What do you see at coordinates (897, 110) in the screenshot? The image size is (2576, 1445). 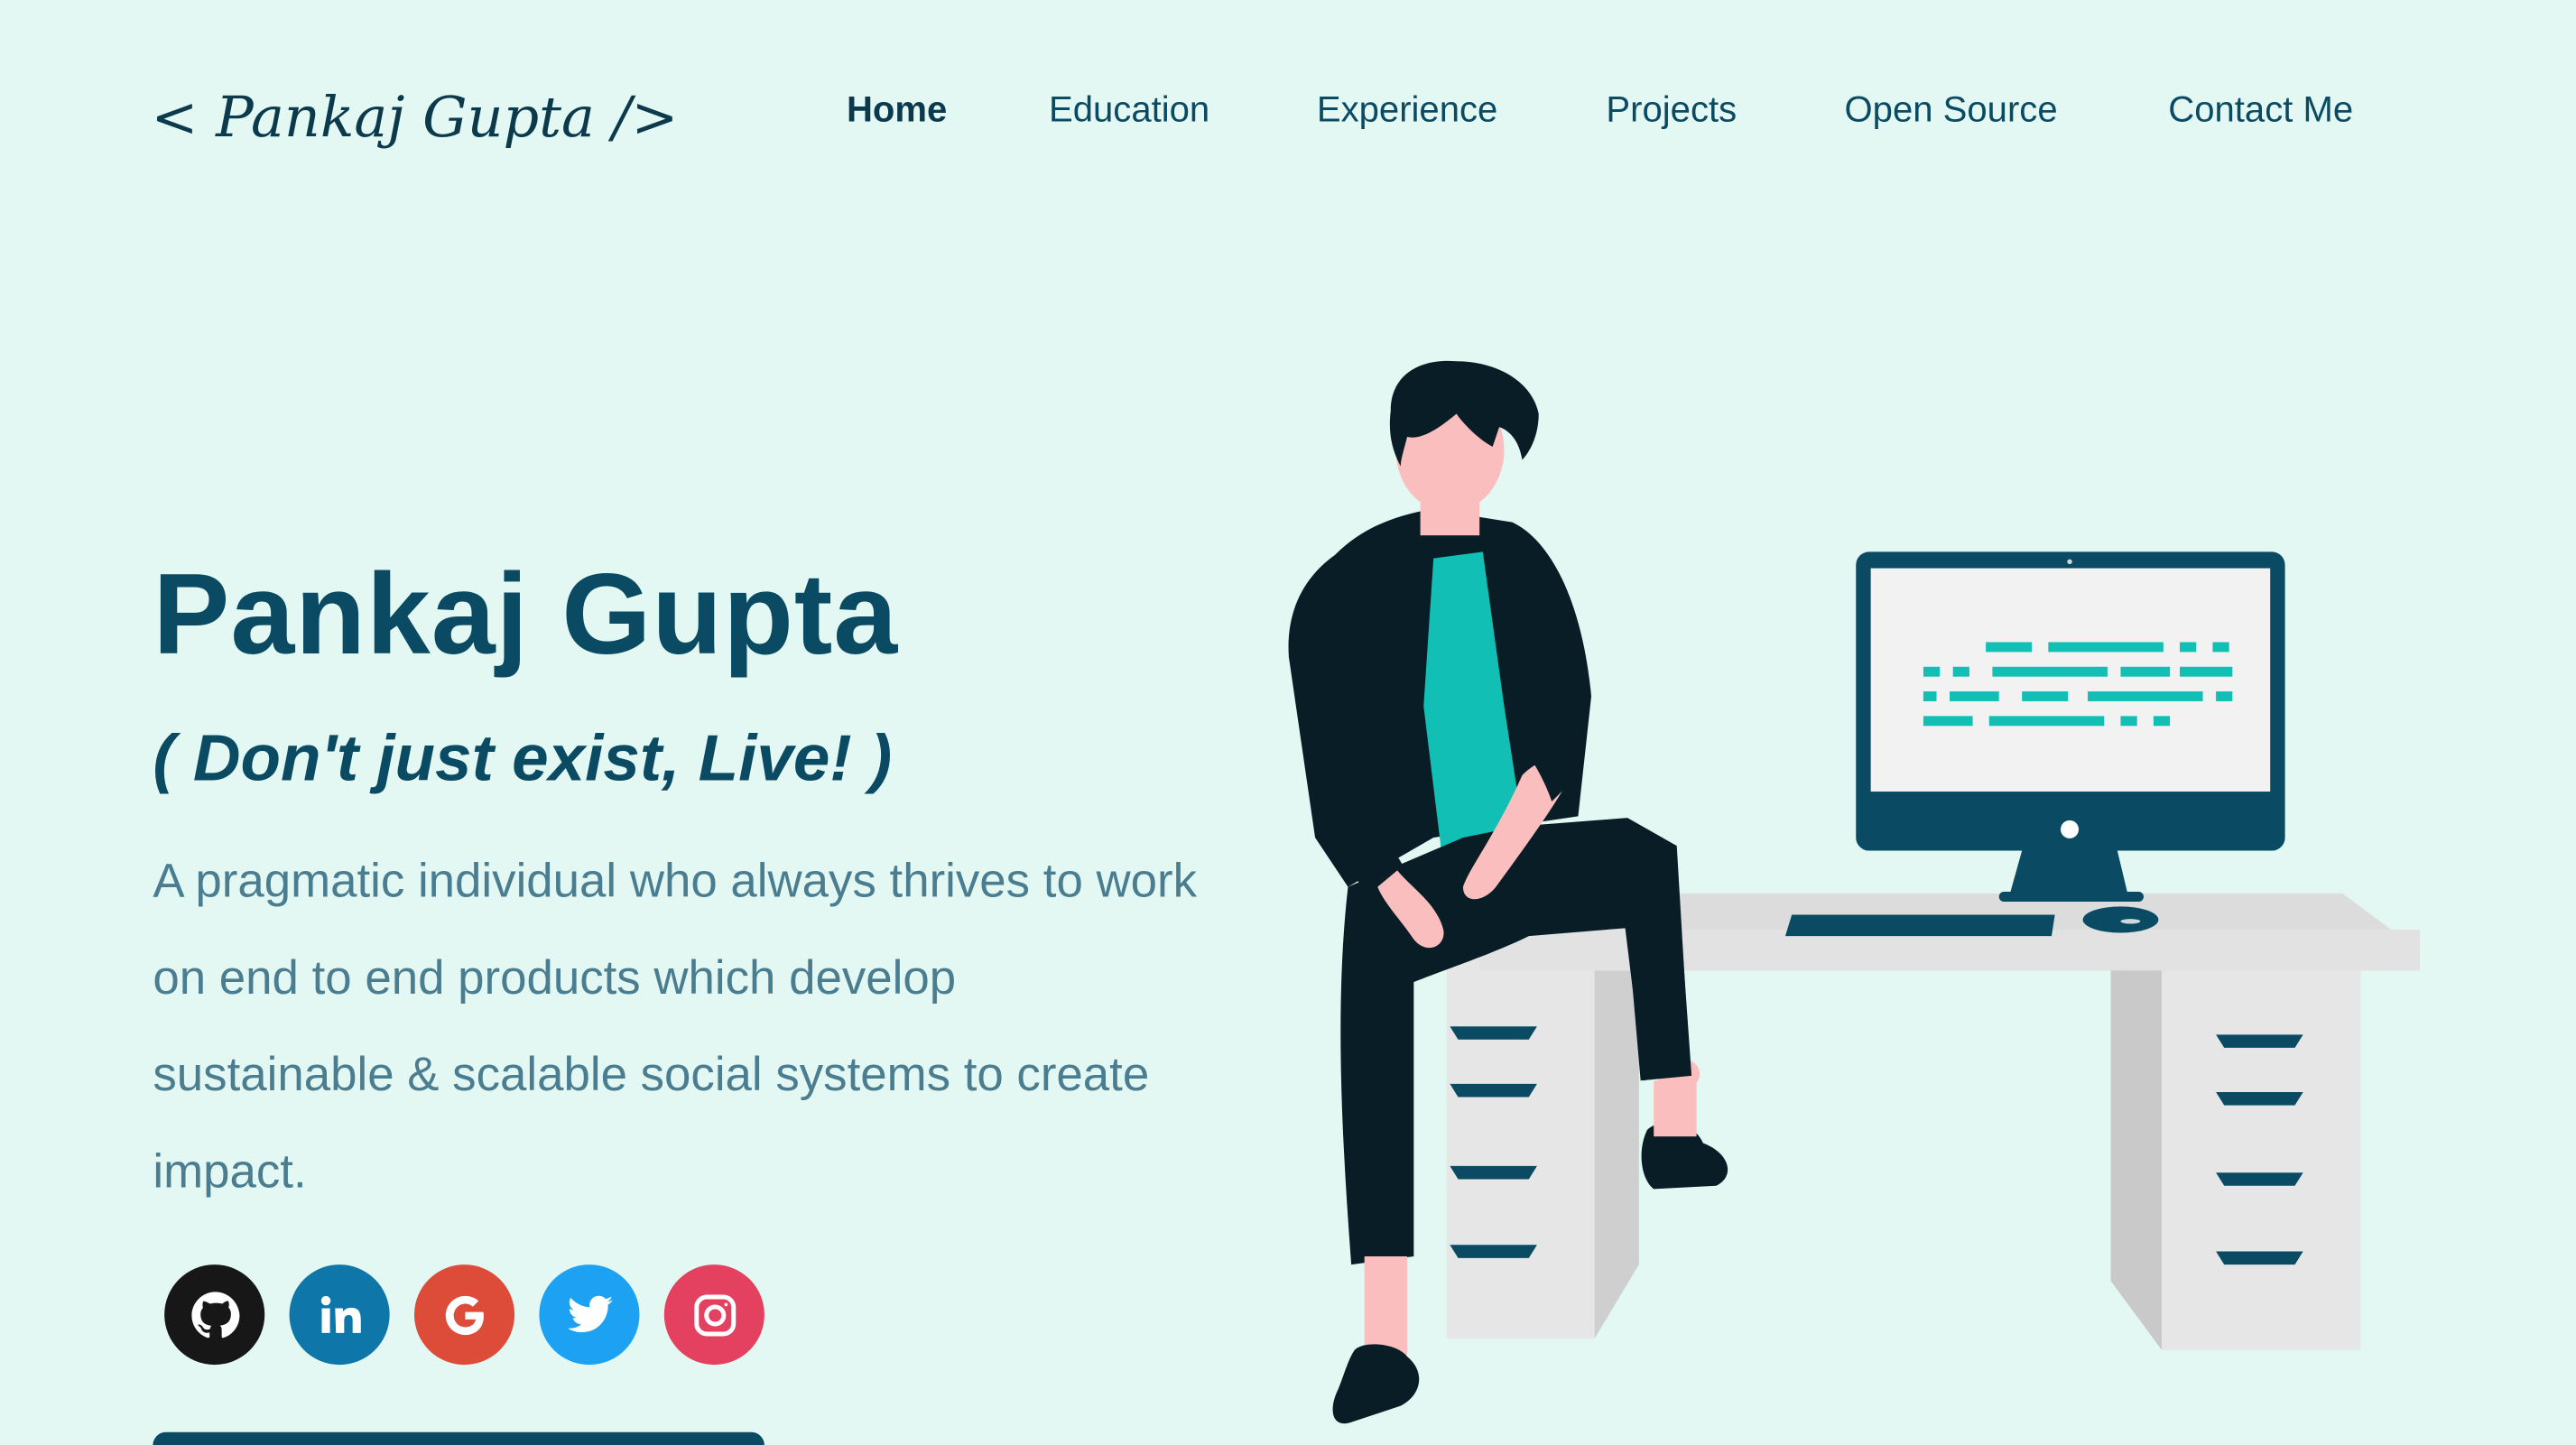 I see `nav-home: Home` at bounding box center [897, 110].